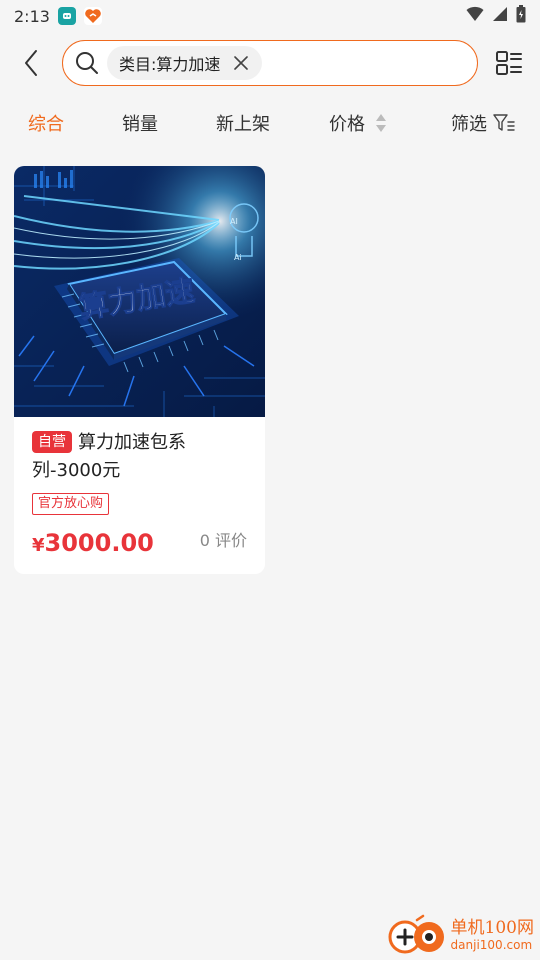 This screenshot has height=960, width=540. Describe the element at coordinates (504, 122) in the screenshot. I see `filter-icon` at that location.